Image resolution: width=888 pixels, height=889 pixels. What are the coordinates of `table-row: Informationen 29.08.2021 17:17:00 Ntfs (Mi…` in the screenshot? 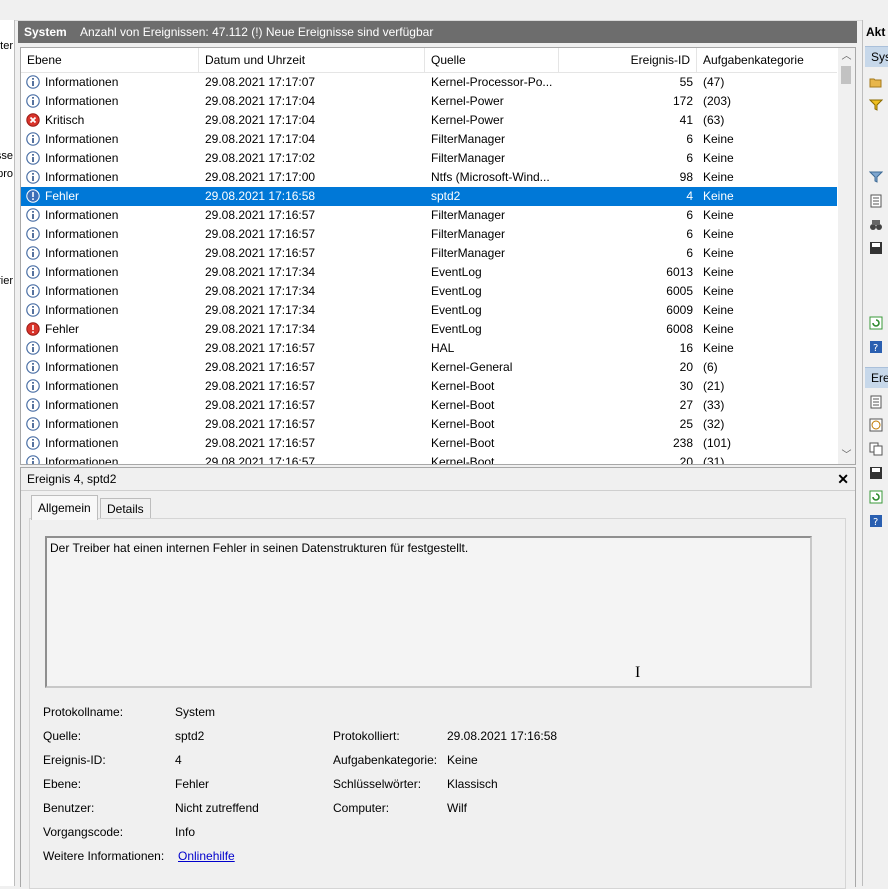 It's located at (429, 177).